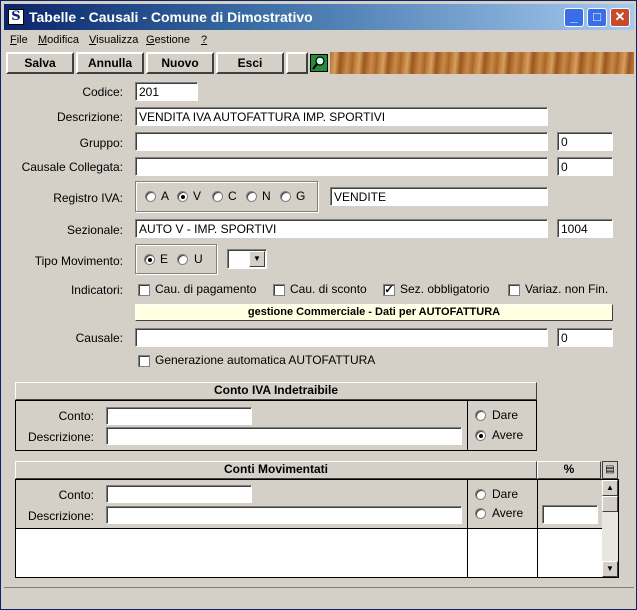 This screenshot has width=637, height=610. Describe the element at coordinates (610, 528) in the screenshot. I see `vertical-scrollbar: ▲ ▼` at that location.